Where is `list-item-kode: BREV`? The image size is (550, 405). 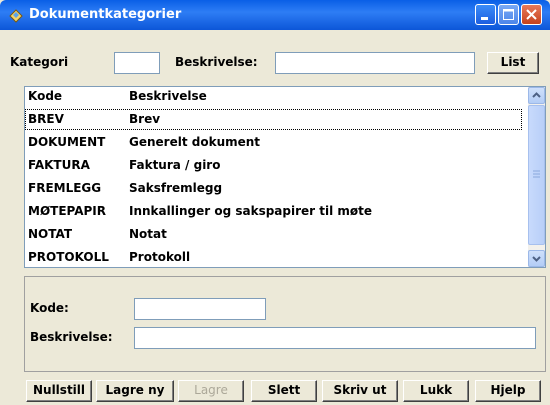
list-item-kode: BREV is located at coordinates (46, 119).